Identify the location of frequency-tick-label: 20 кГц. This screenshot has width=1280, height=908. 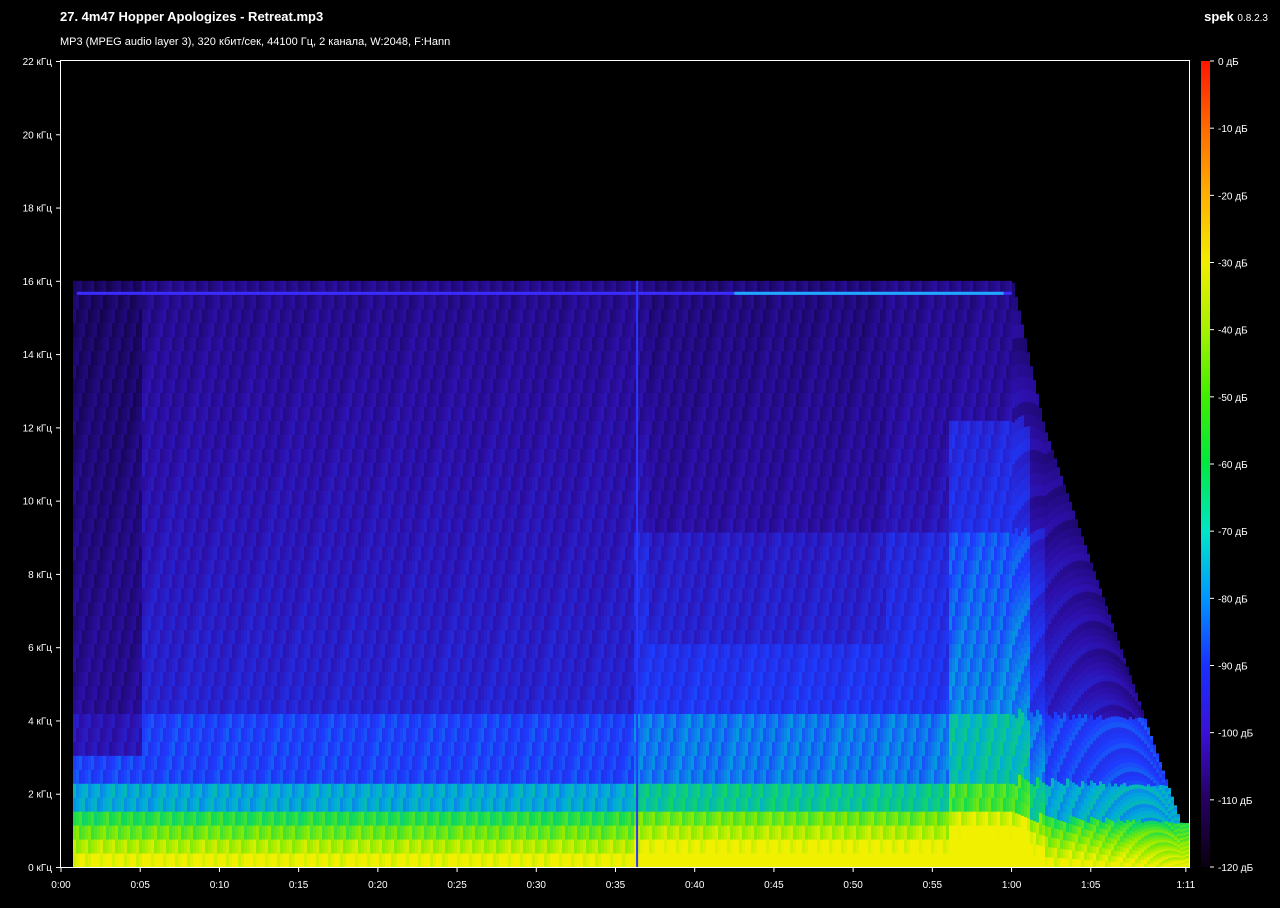
(38, 135).